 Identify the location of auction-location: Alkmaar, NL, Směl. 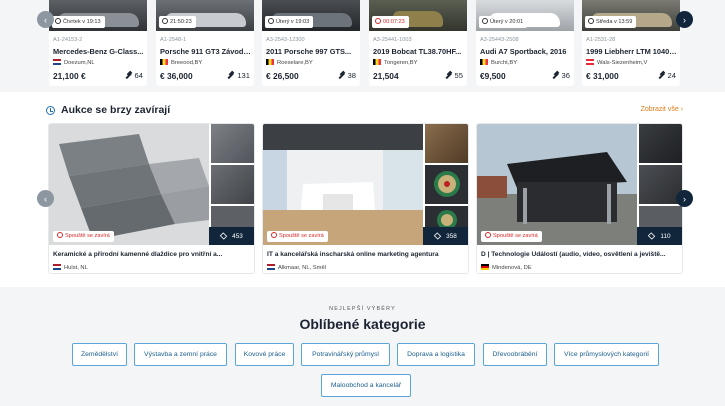
(296, 267).